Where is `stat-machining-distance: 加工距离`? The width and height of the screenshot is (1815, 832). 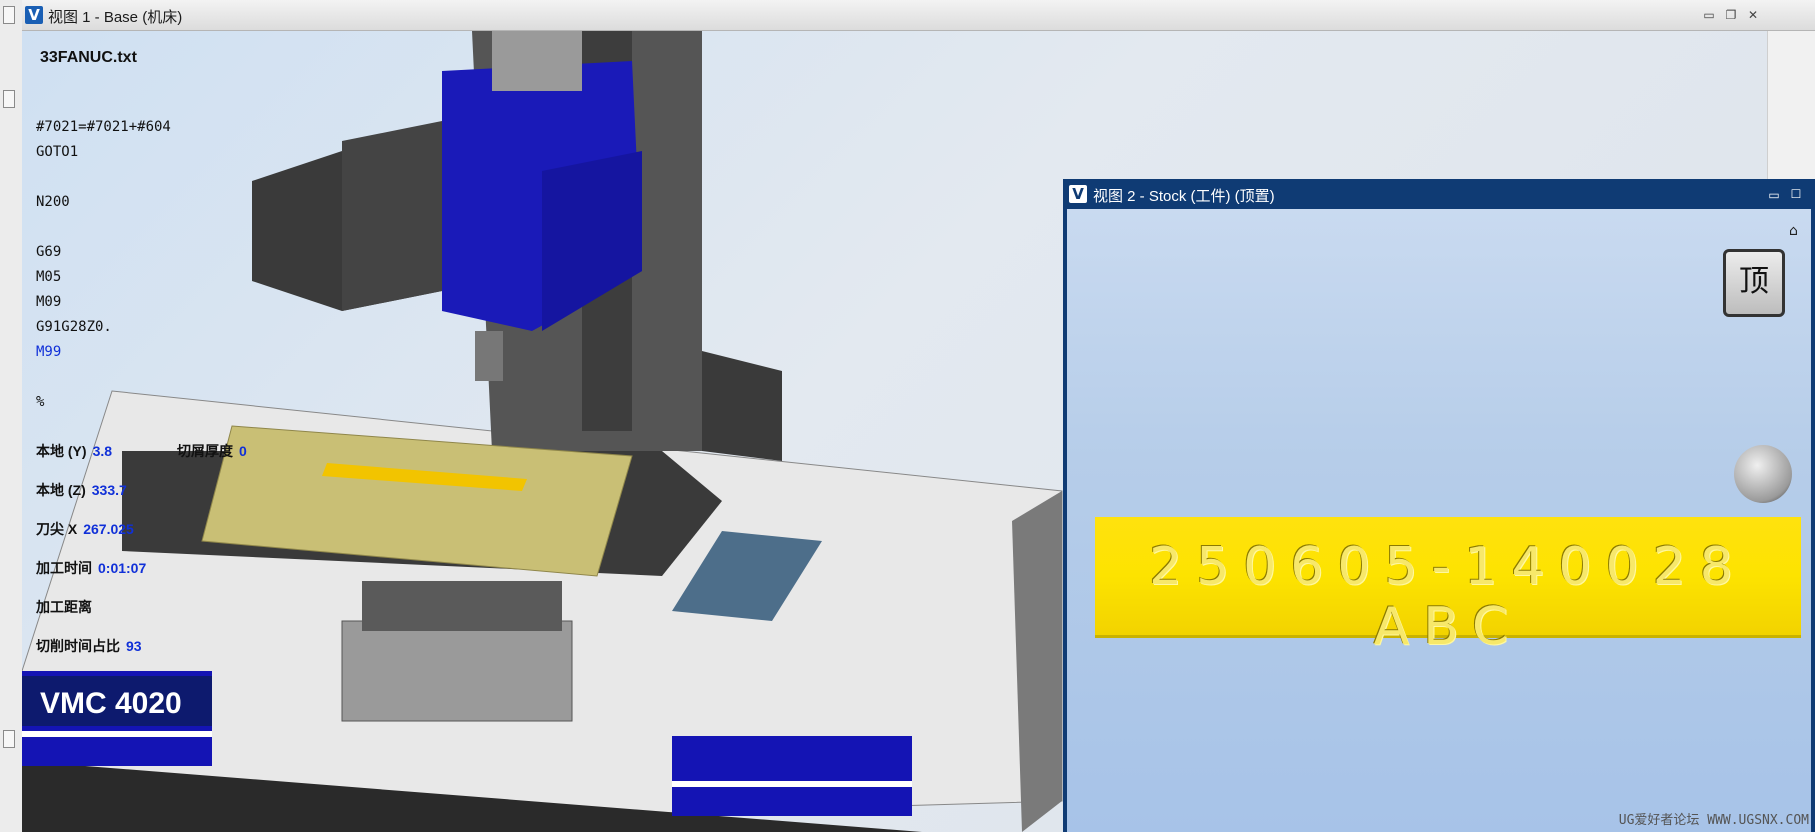
stat-machining-distance: 加工距离 is located at coordinates (67, 607).